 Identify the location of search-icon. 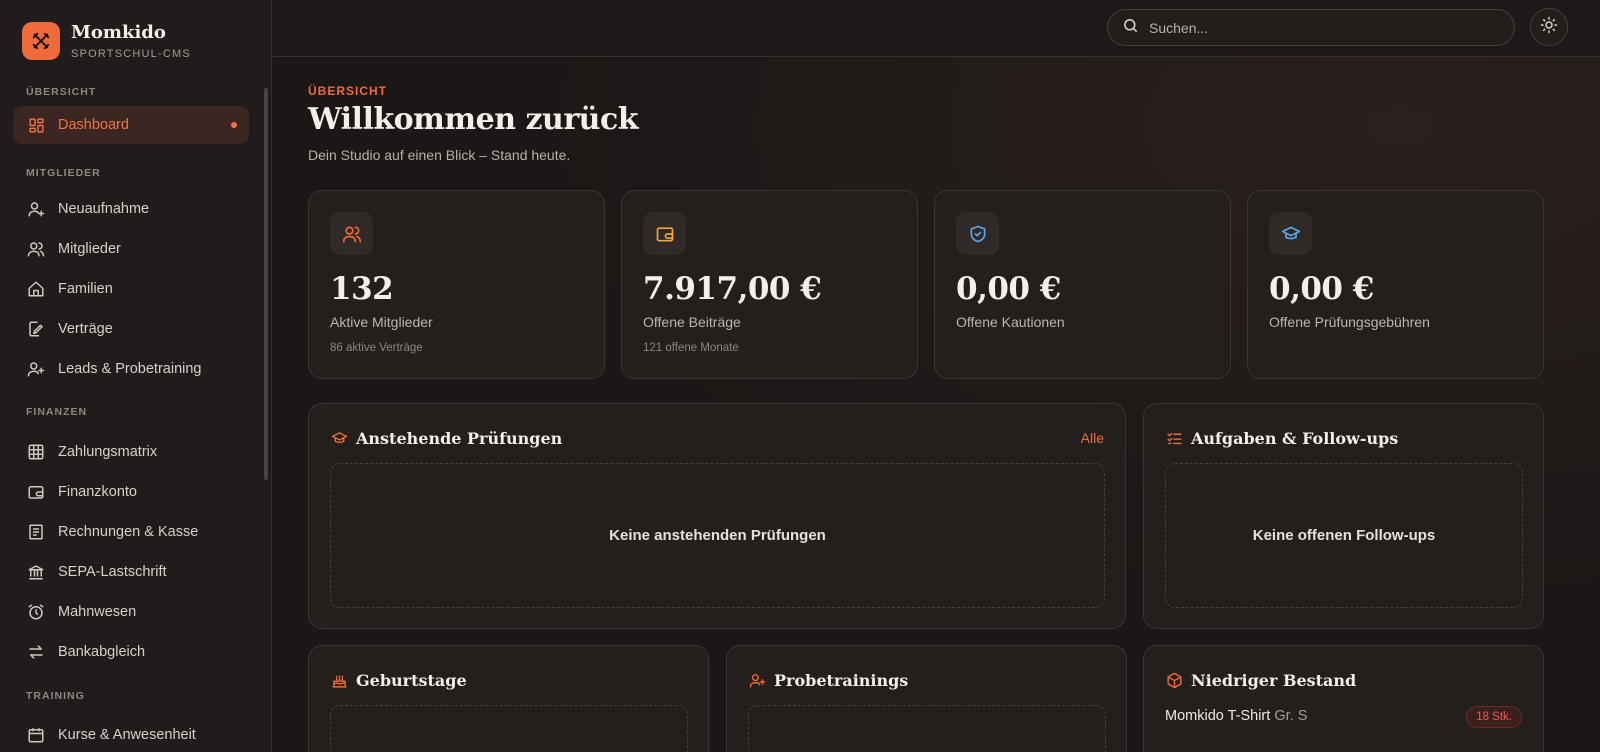
(1130, 28).